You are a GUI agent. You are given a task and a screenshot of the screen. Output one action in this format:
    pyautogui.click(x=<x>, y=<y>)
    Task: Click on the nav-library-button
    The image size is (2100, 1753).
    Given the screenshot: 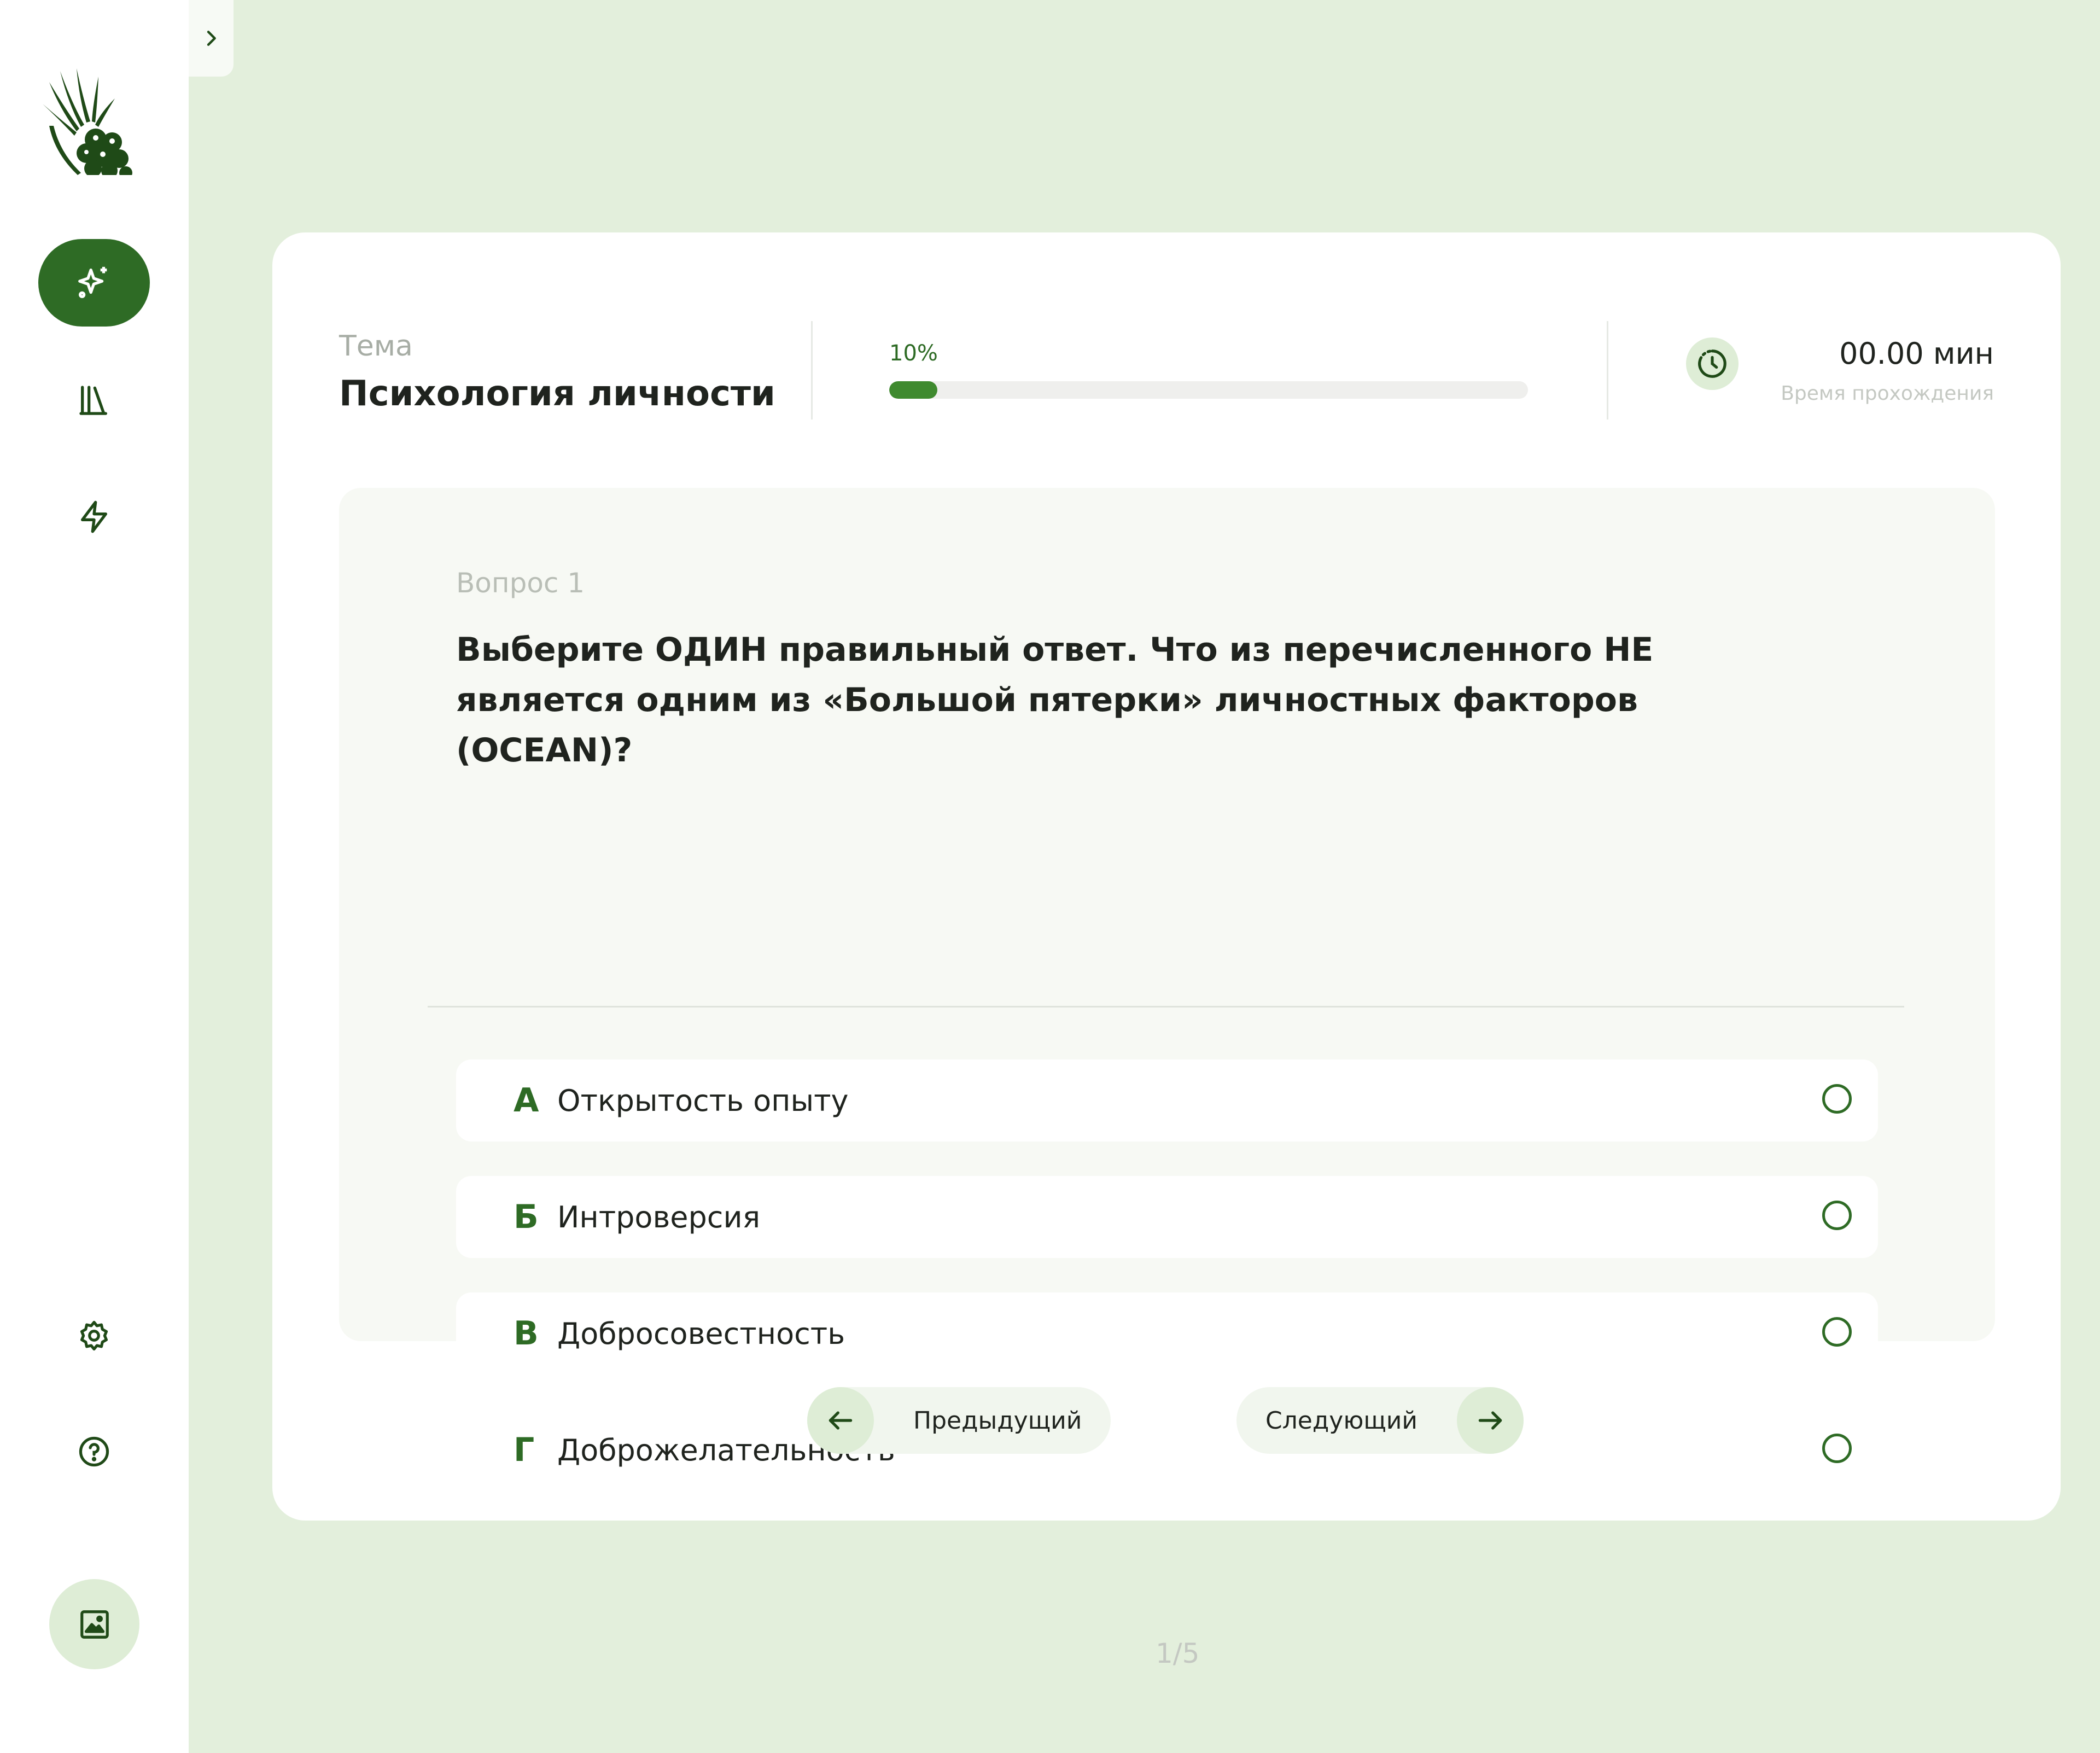 What is the action you would take?
    pyautogui.click(x=94, y=400)
    